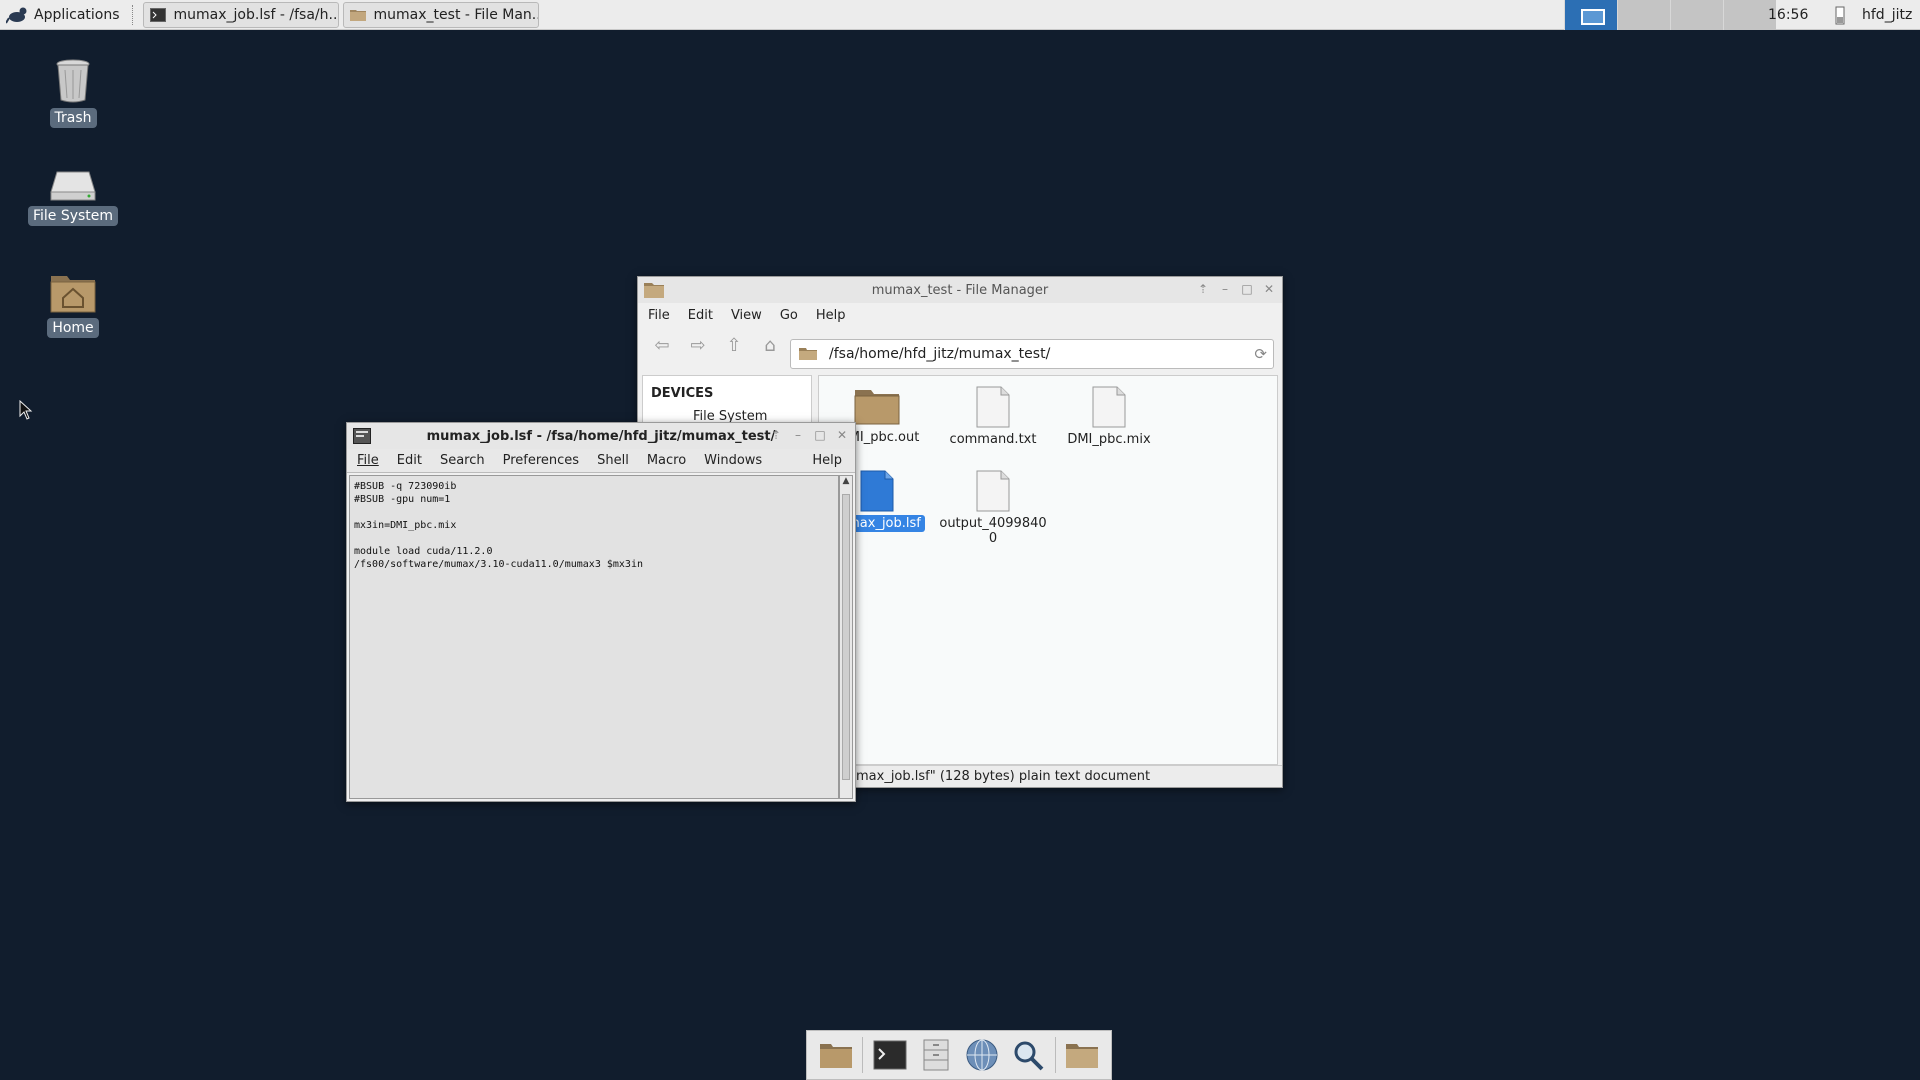 Image resolution: width=1920 pixels, height=1080 pixels. What do you see at coordinates (746, 315) in the screenshot?
I see `menu-view: View` at bounding box center [746, 315].